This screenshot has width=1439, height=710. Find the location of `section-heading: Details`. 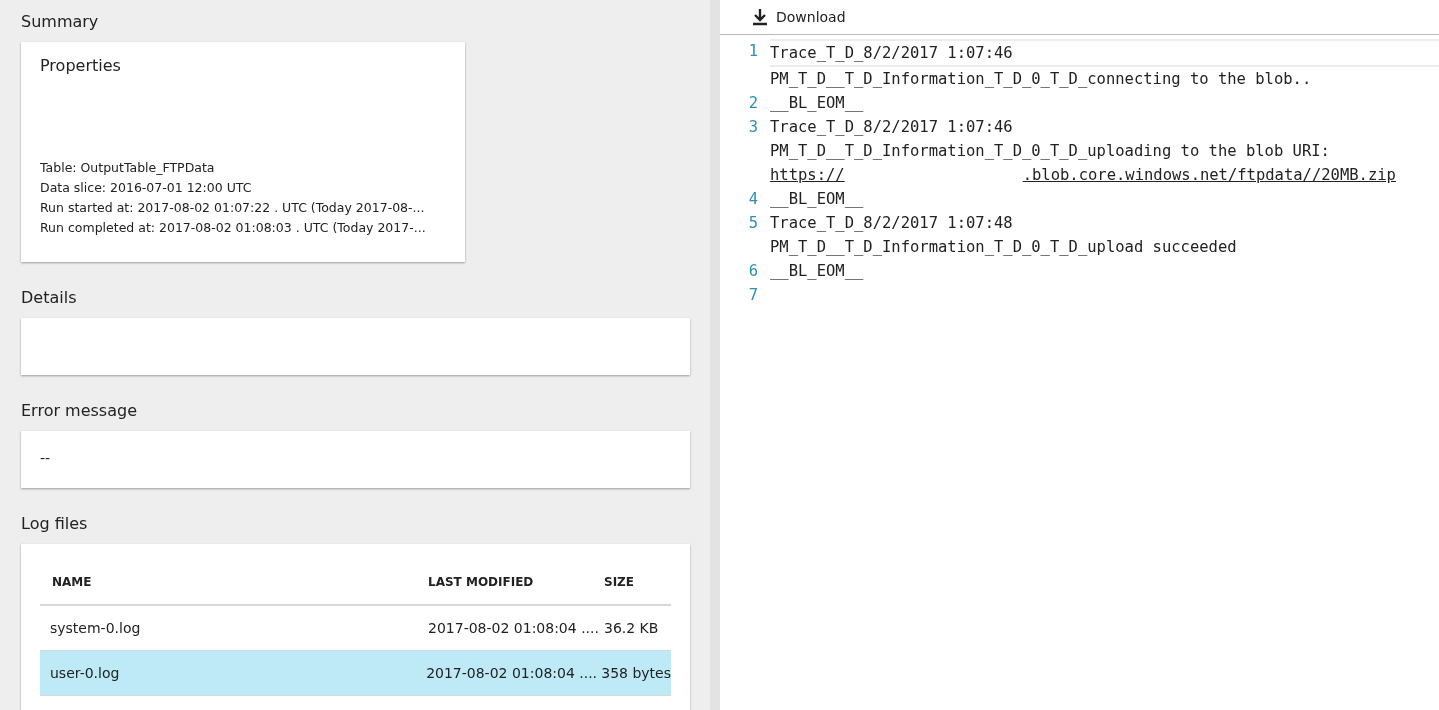

section-heading: Details is located at coordinates (49, 298).